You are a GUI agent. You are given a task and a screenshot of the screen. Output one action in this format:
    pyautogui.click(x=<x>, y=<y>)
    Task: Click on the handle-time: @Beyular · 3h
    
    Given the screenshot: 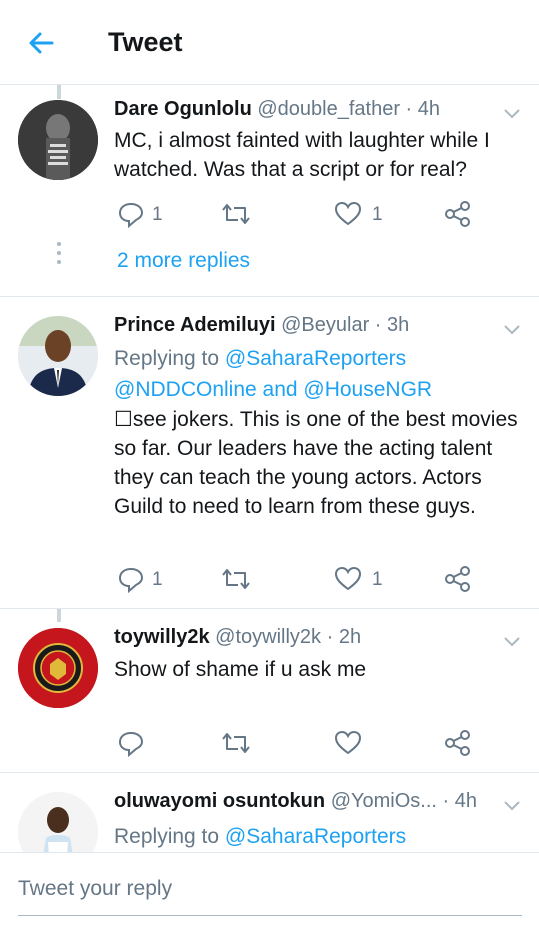 What is the action you would take?
    pyautogui.click(x=345, y=325)
    